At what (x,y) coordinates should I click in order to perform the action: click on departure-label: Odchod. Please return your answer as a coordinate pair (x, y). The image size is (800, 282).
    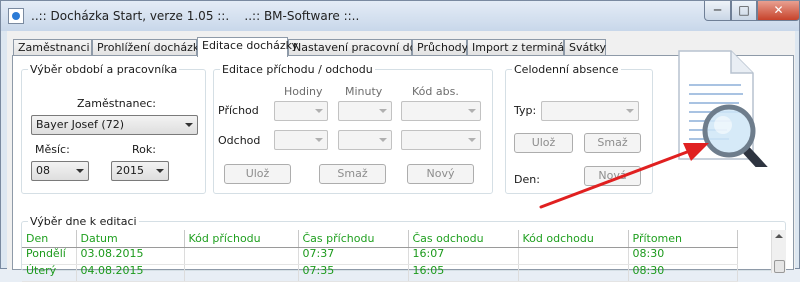
    Looking at the image, I should click on (239, 140).